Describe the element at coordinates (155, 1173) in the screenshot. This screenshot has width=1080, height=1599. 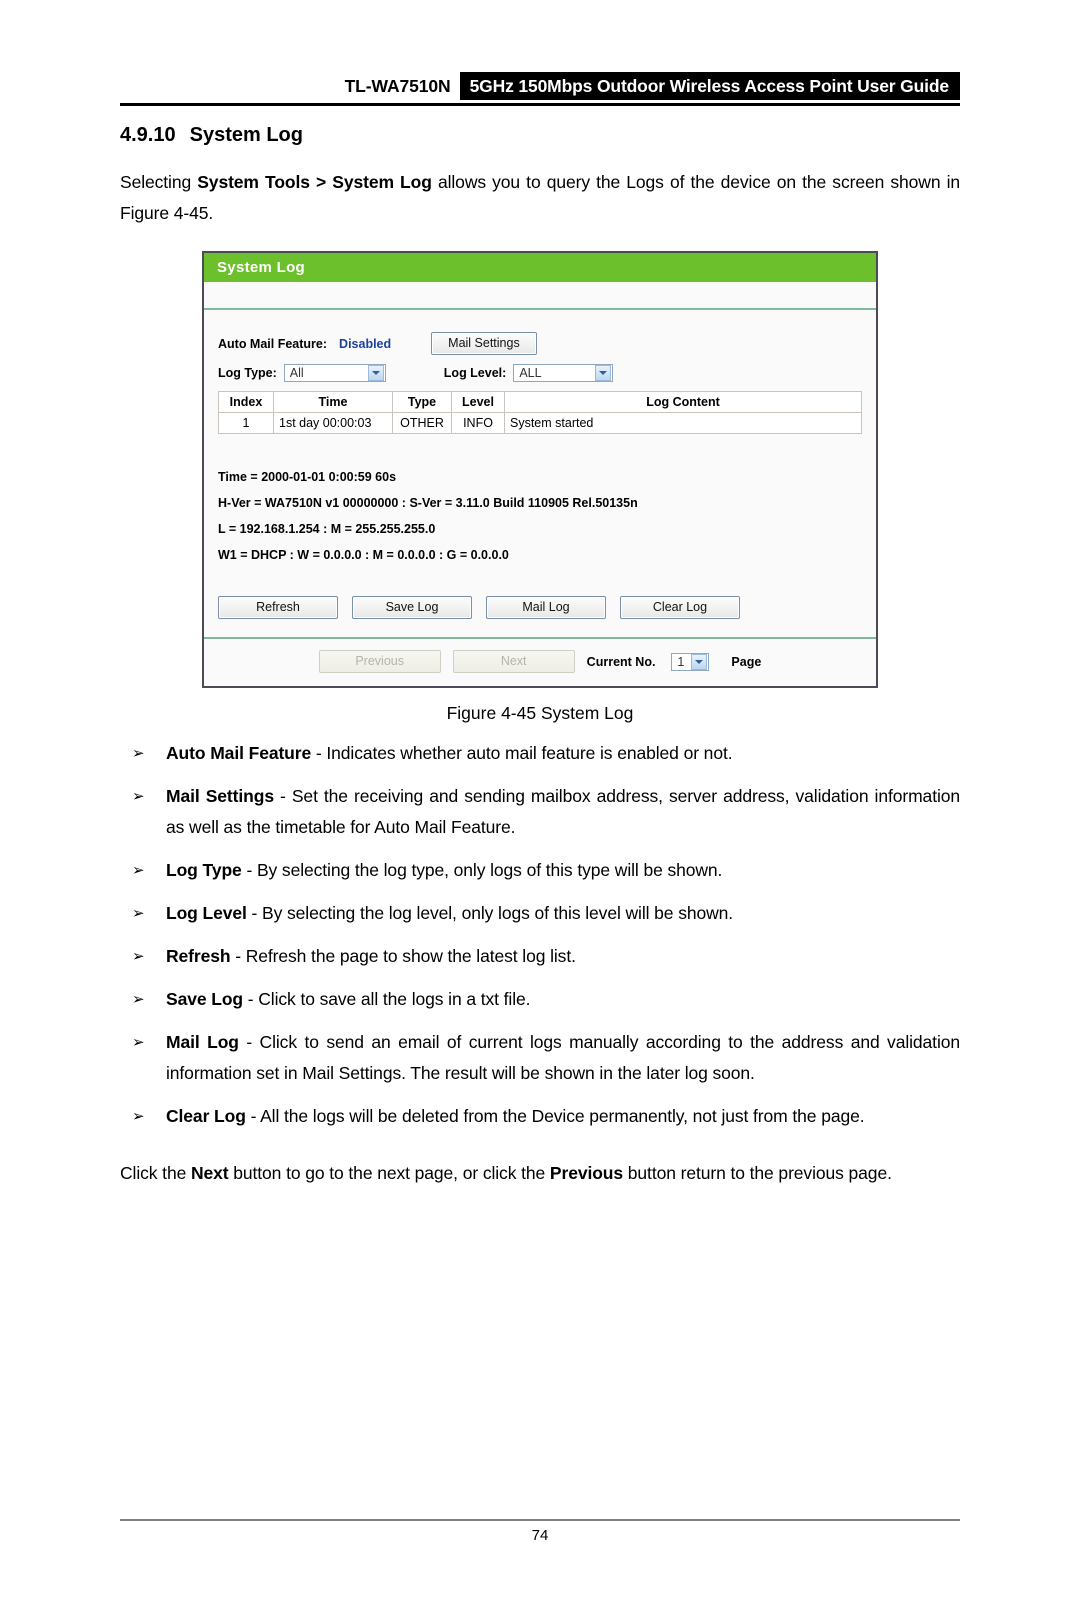
I see `closing-part1: Click the` at that location.